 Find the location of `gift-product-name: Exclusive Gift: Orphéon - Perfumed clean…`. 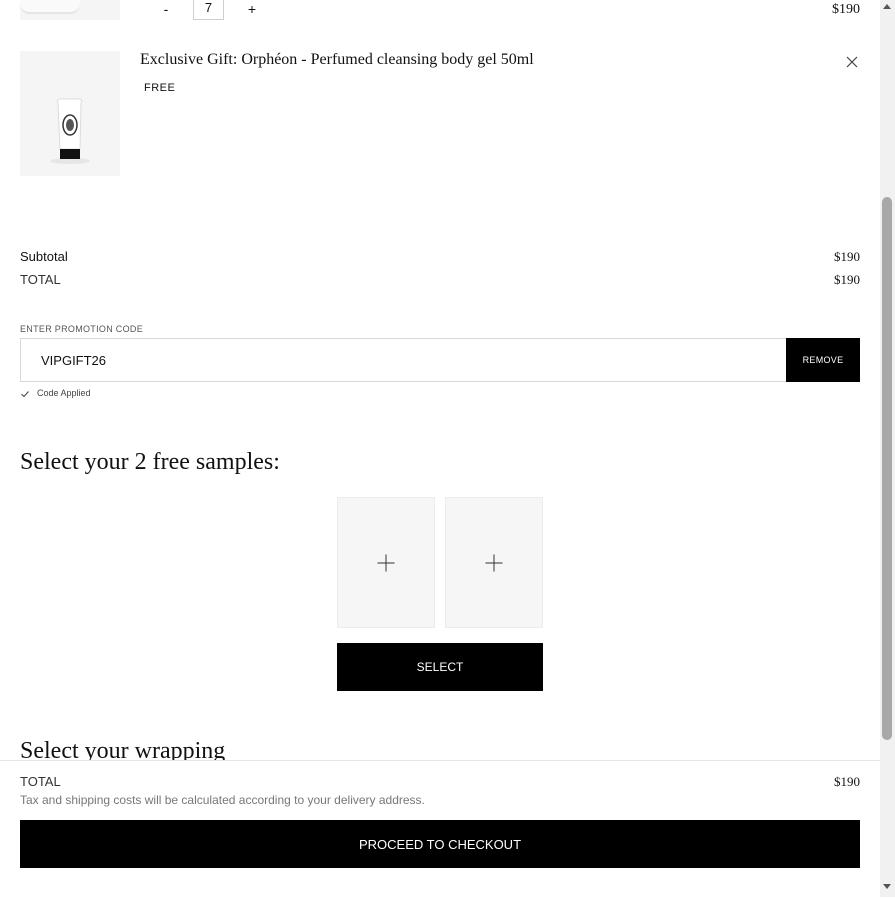

gift-product-name: Exclusive Gift: Orphéon - Perfumed clean… is located at coordinates (337, 60).